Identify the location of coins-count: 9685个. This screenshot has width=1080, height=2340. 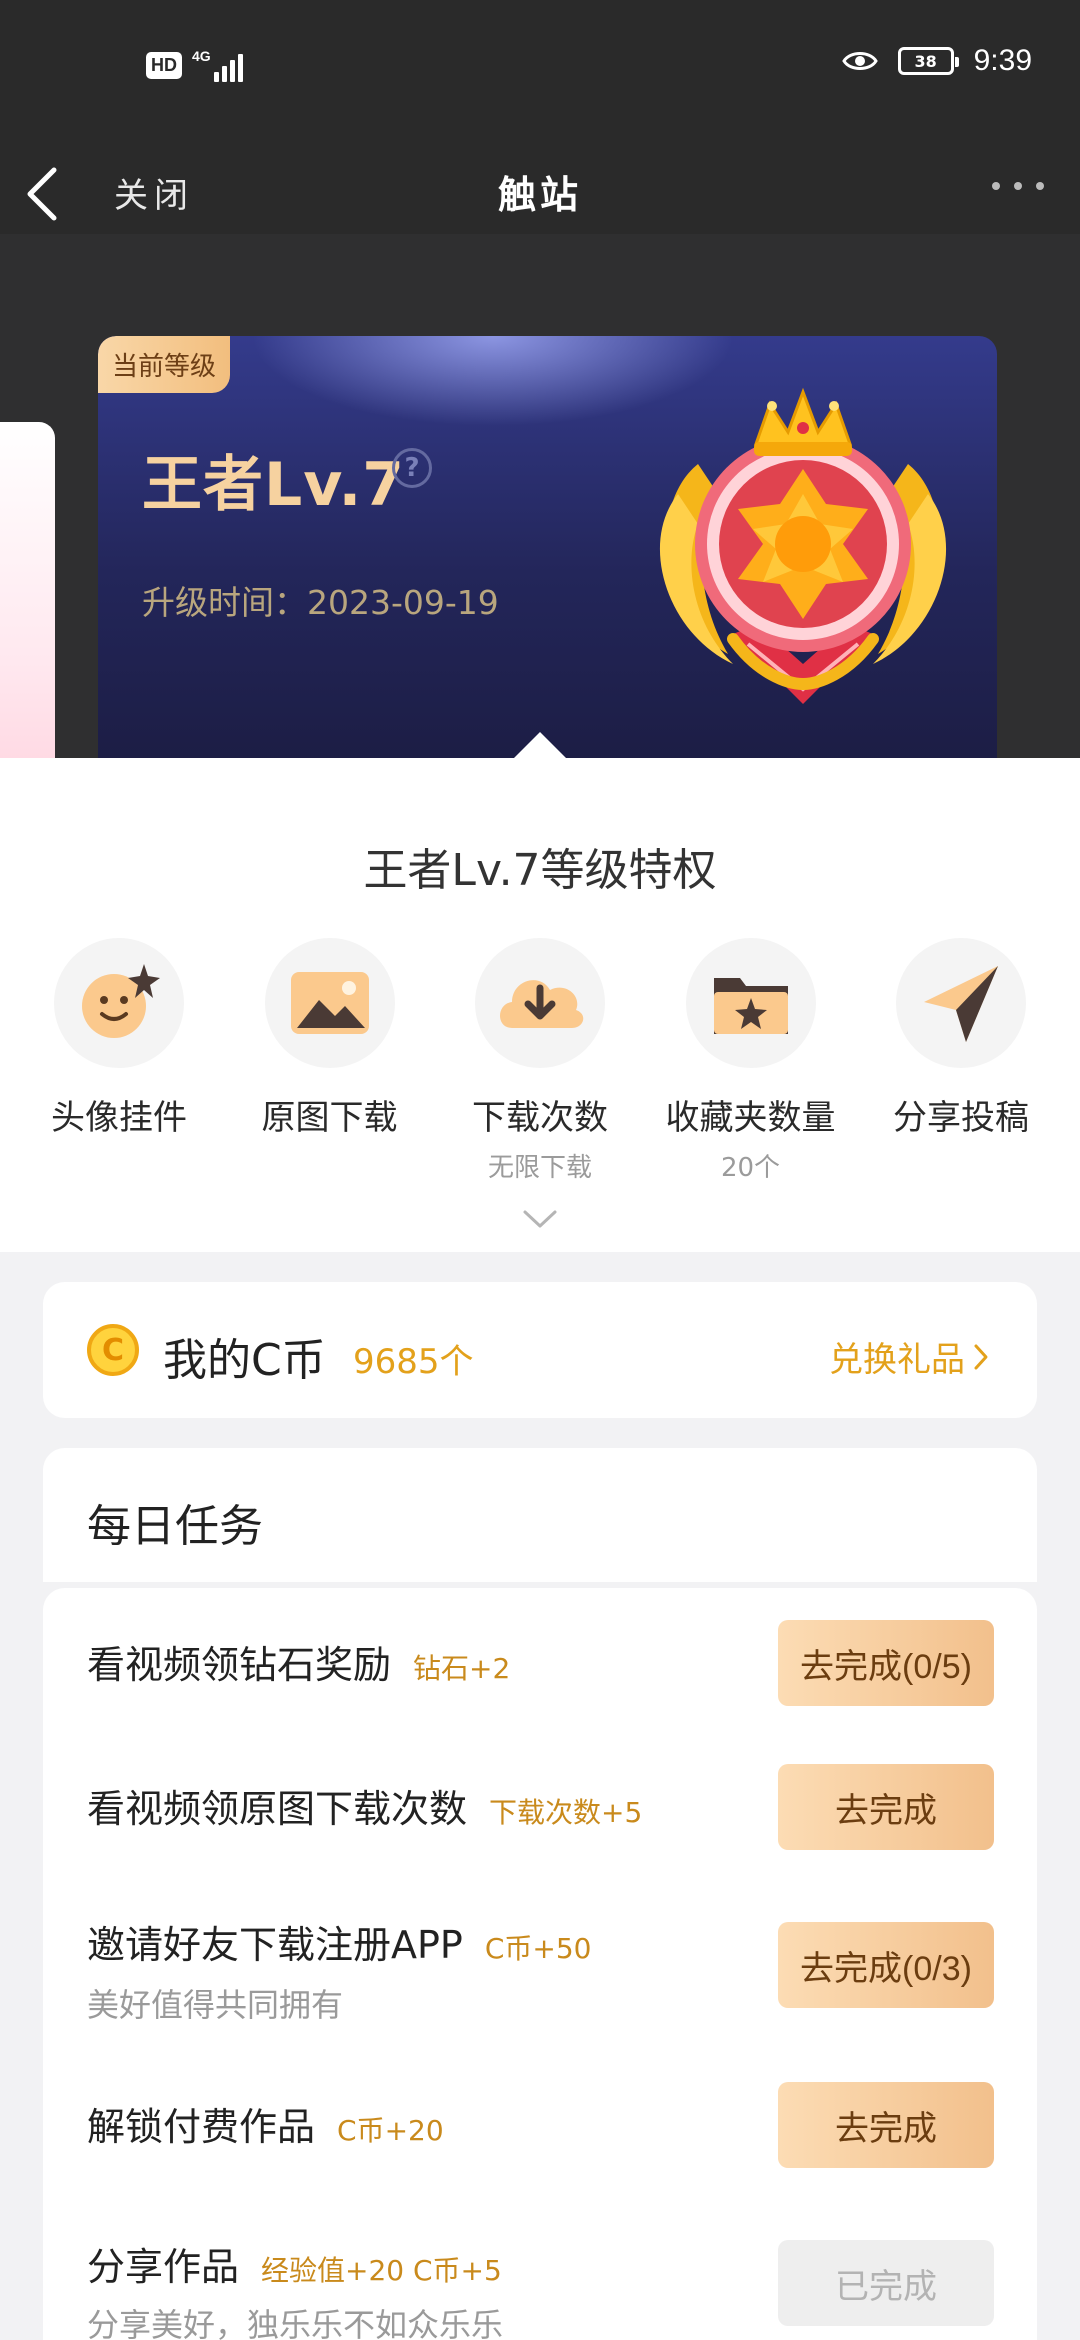
(413, 1362).